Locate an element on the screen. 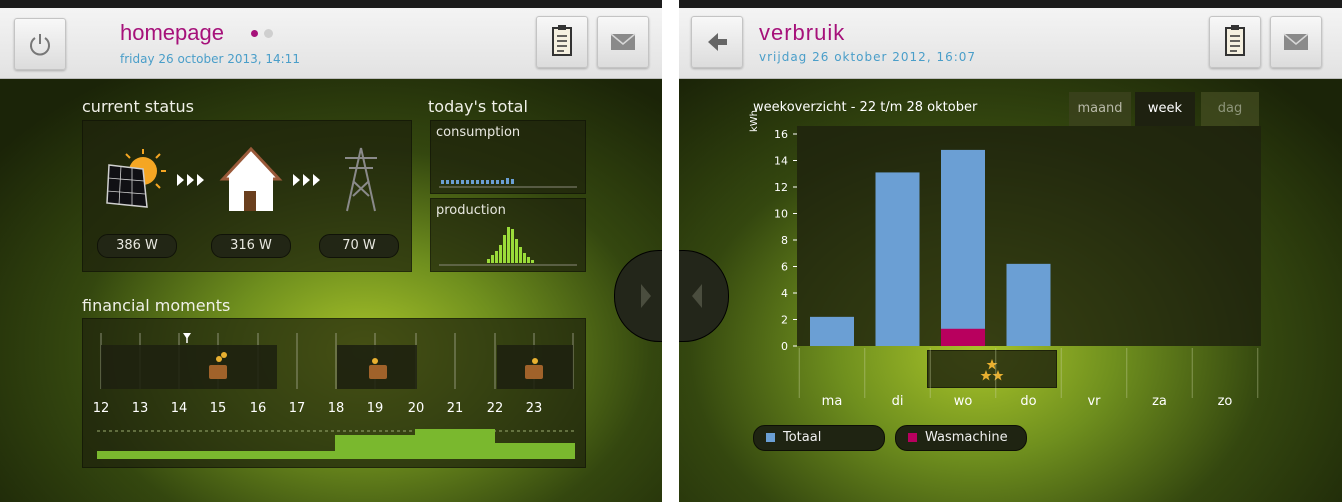 The height and width of the screenshot is (502, 1342). x-tick-label: do is located at coordinates (1028, 401).